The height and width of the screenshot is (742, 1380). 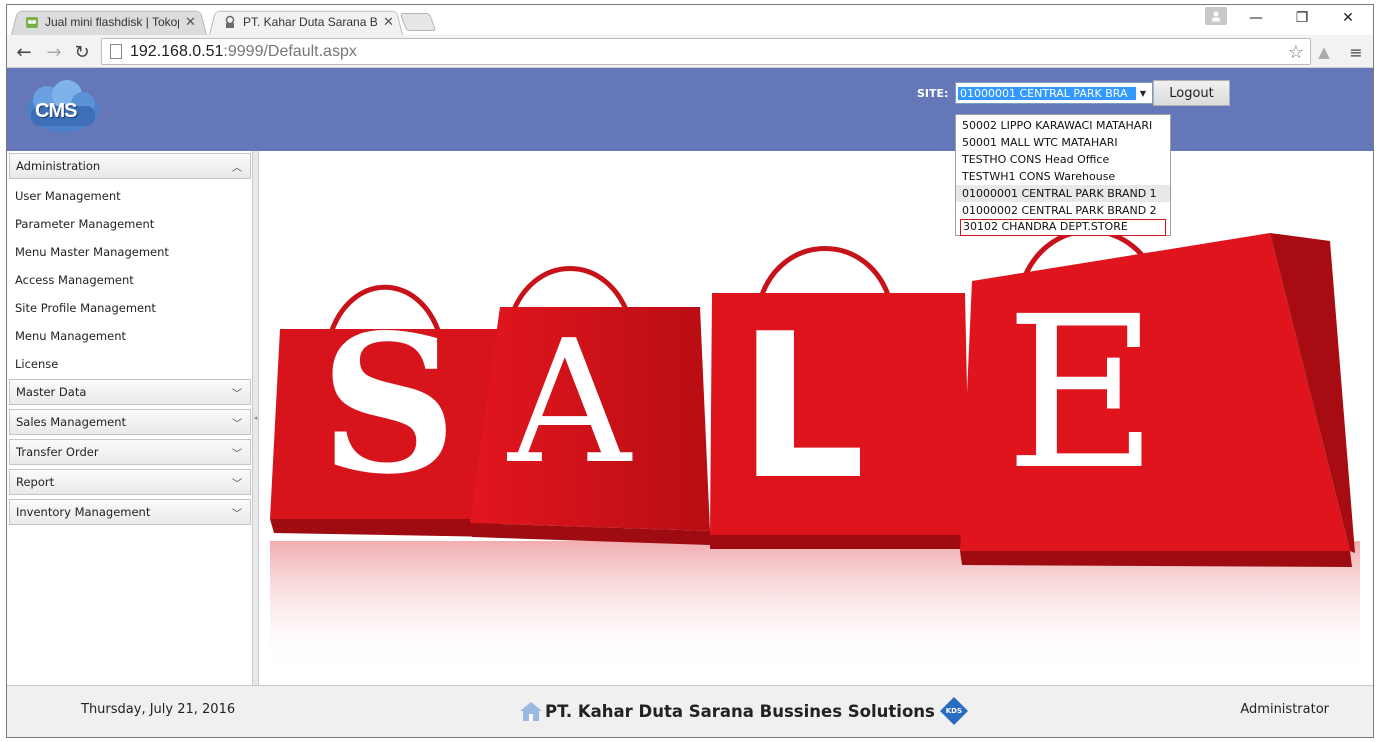 What do you see at coordinates (130, 422) in the screenshot?
I see `accordion-sales-management: Sales Management ﹀` at bounding box center [130, 422].